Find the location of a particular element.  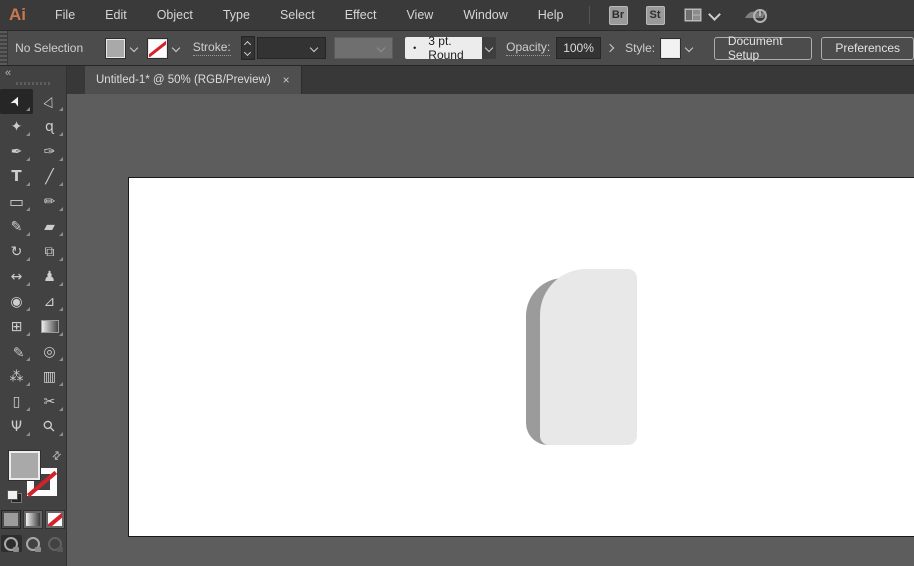

slice-tool: ✂ is located at coordinates (49, 401).